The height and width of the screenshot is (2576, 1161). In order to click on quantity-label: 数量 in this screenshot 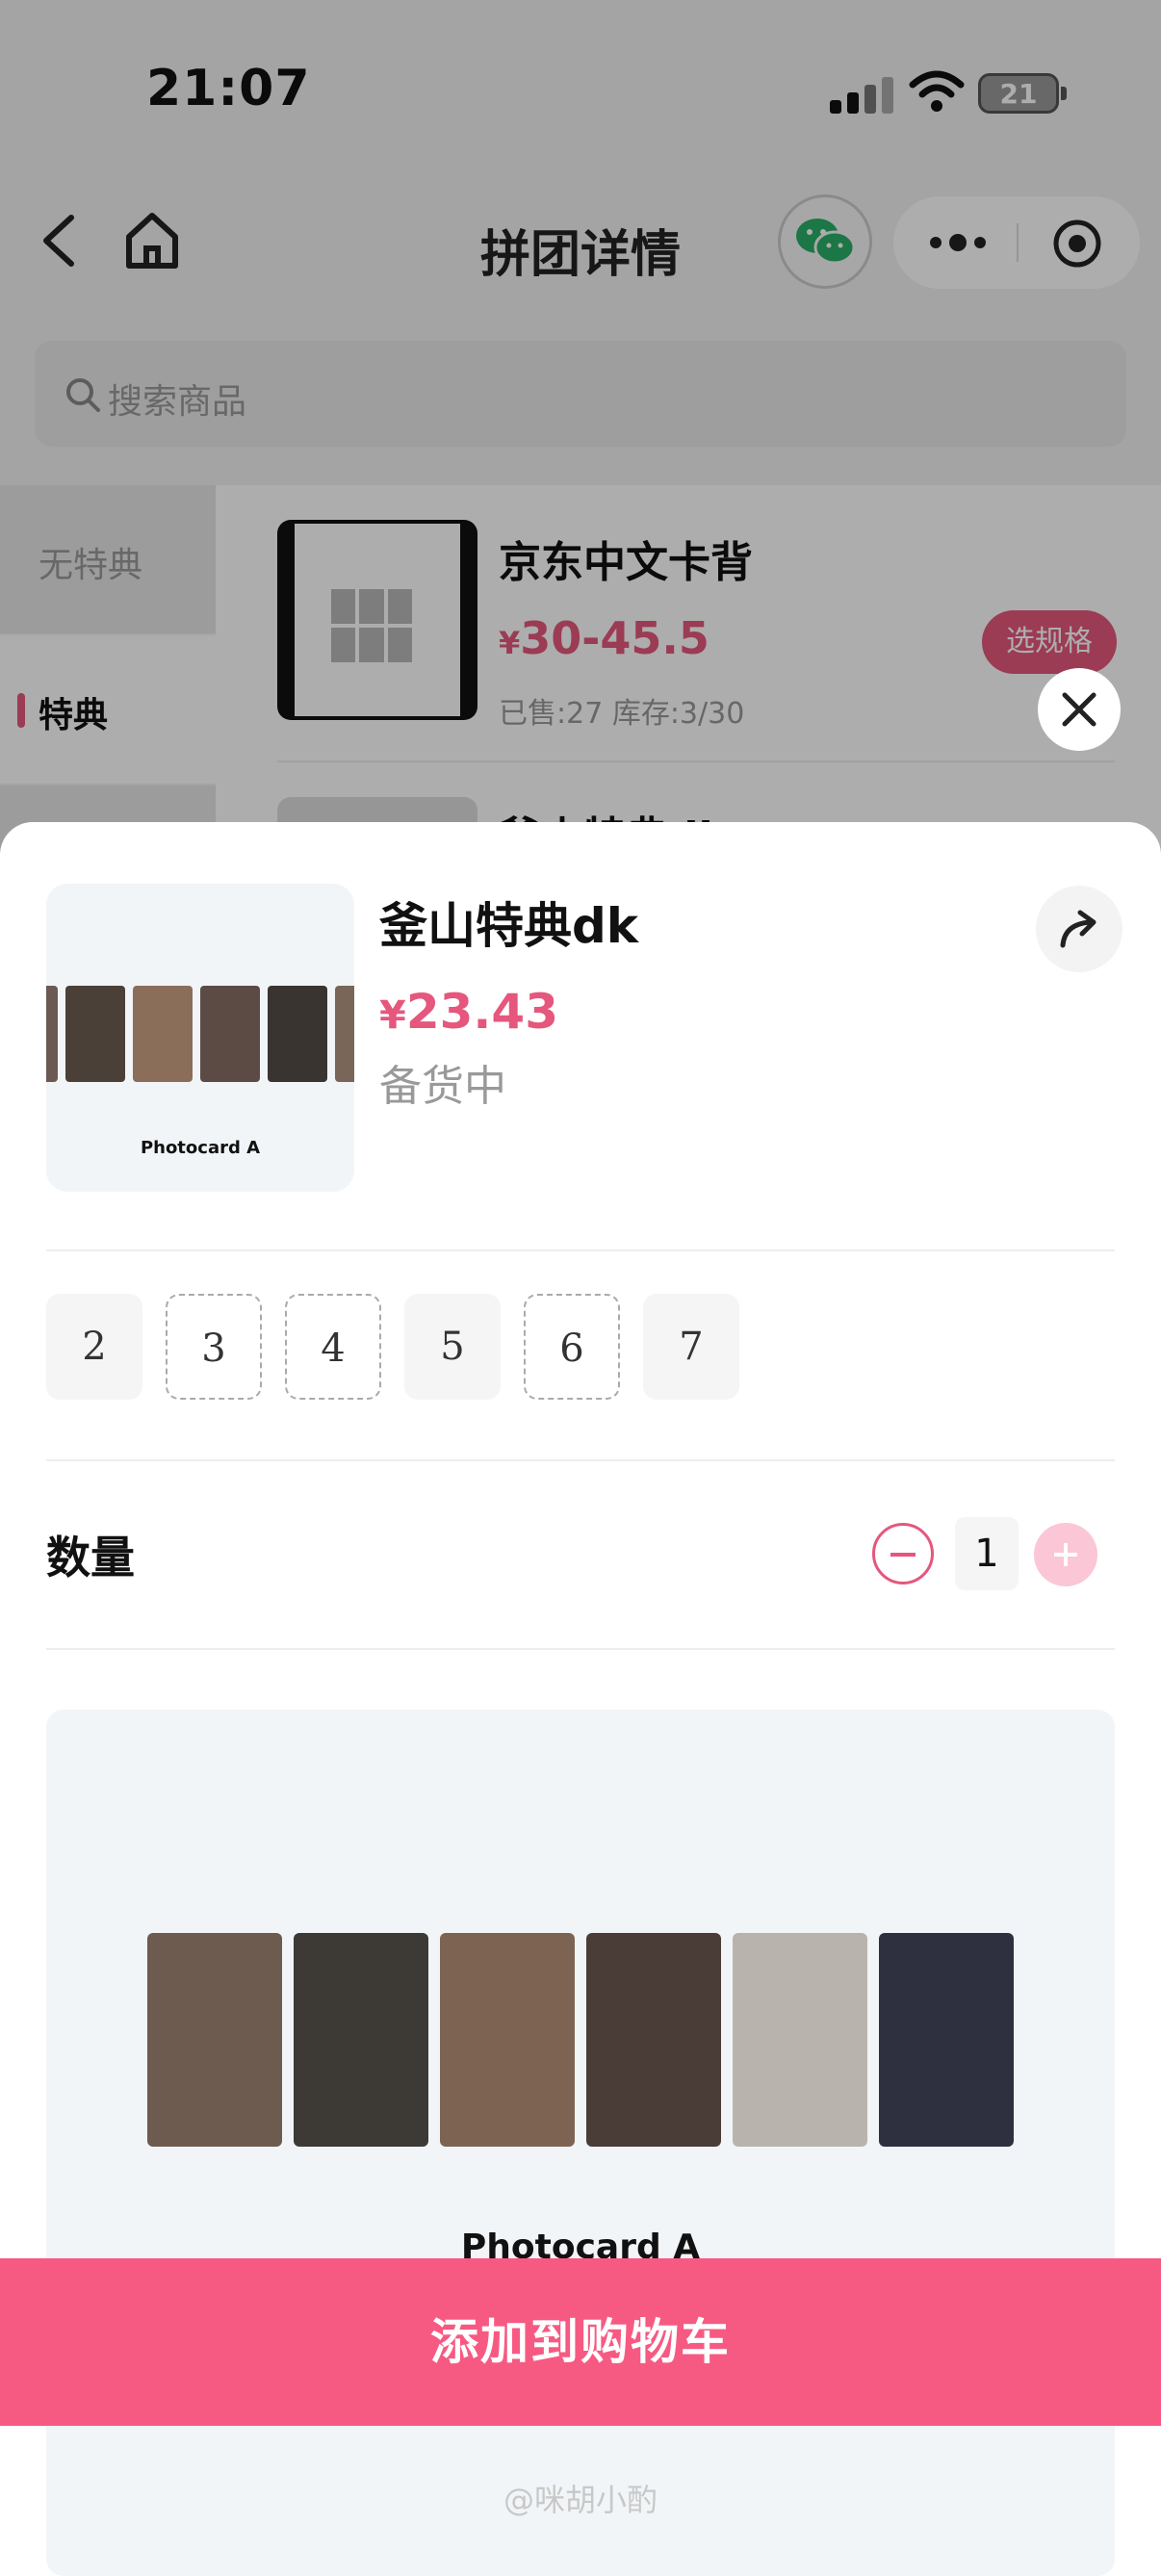, I will do `click(91, 1558)`.